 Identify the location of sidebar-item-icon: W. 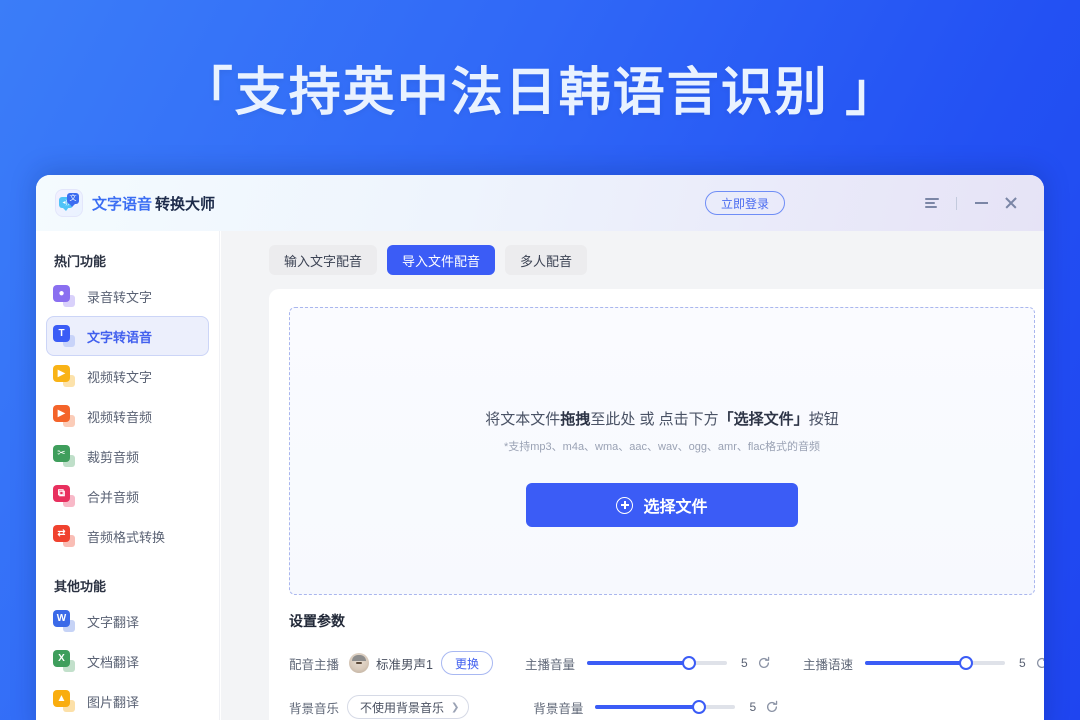
(64, 621).